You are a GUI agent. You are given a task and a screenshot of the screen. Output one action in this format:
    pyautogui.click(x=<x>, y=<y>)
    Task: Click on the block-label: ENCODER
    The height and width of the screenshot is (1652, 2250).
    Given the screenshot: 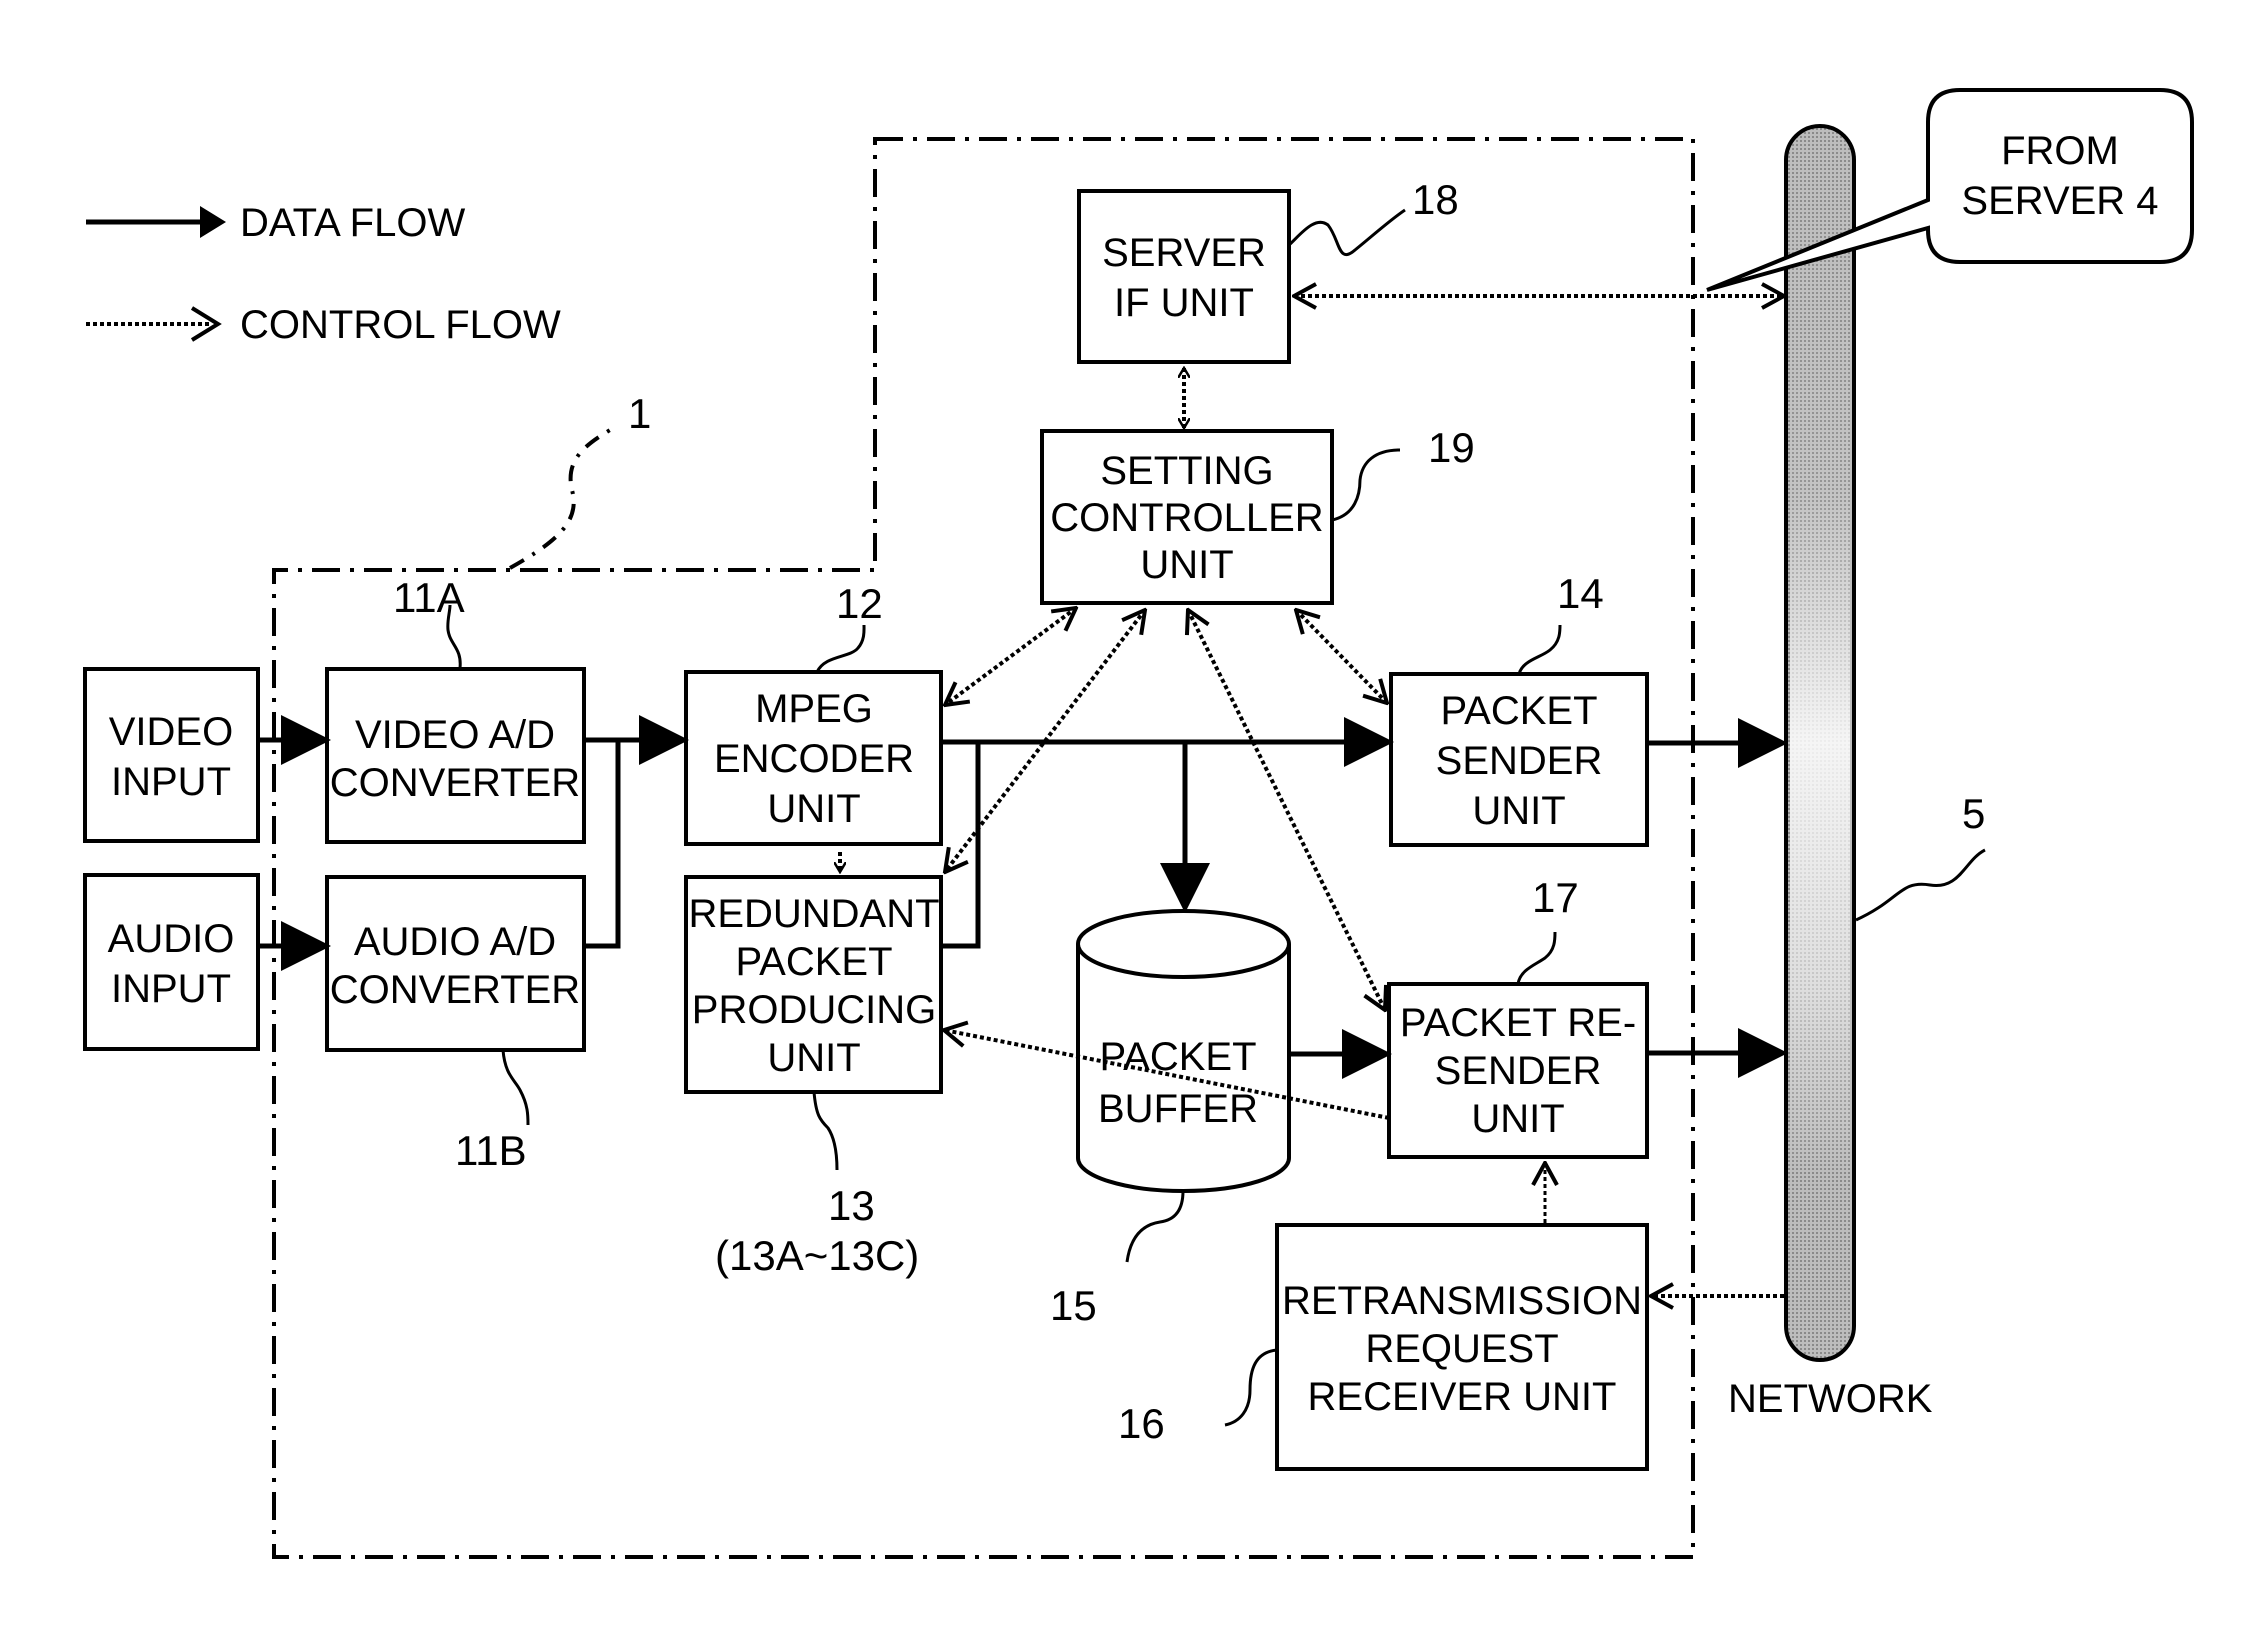 What is the action you would take?
    pyautogui.click(x=814, y=759)
    